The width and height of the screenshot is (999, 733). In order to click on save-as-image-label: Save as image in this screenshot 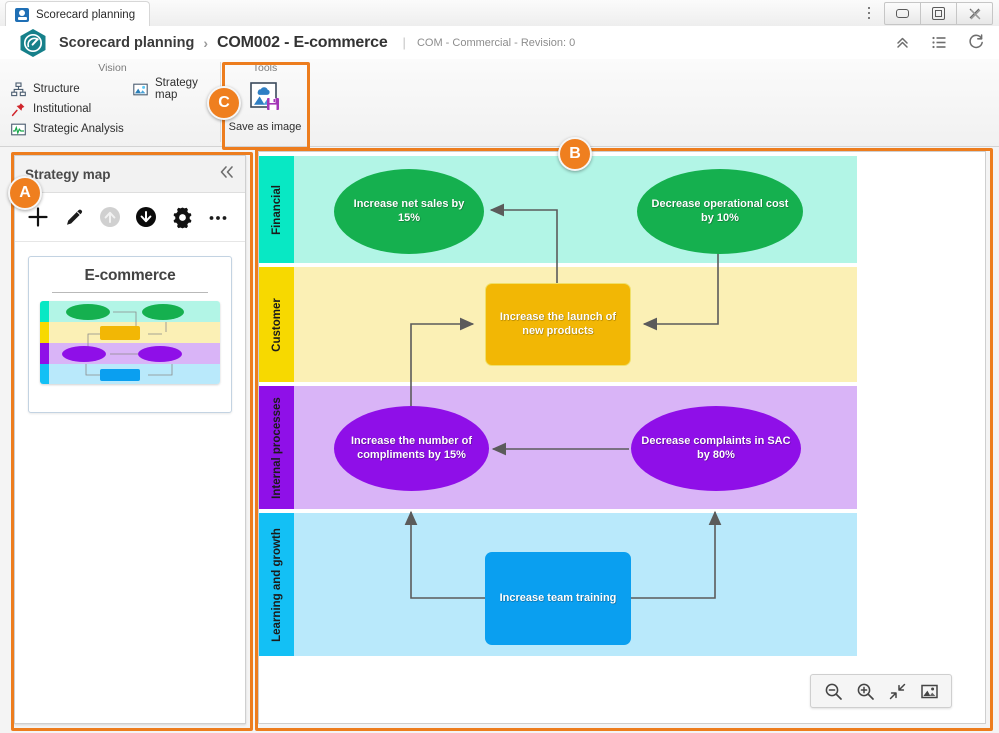, I will do `click(265, 127)`.